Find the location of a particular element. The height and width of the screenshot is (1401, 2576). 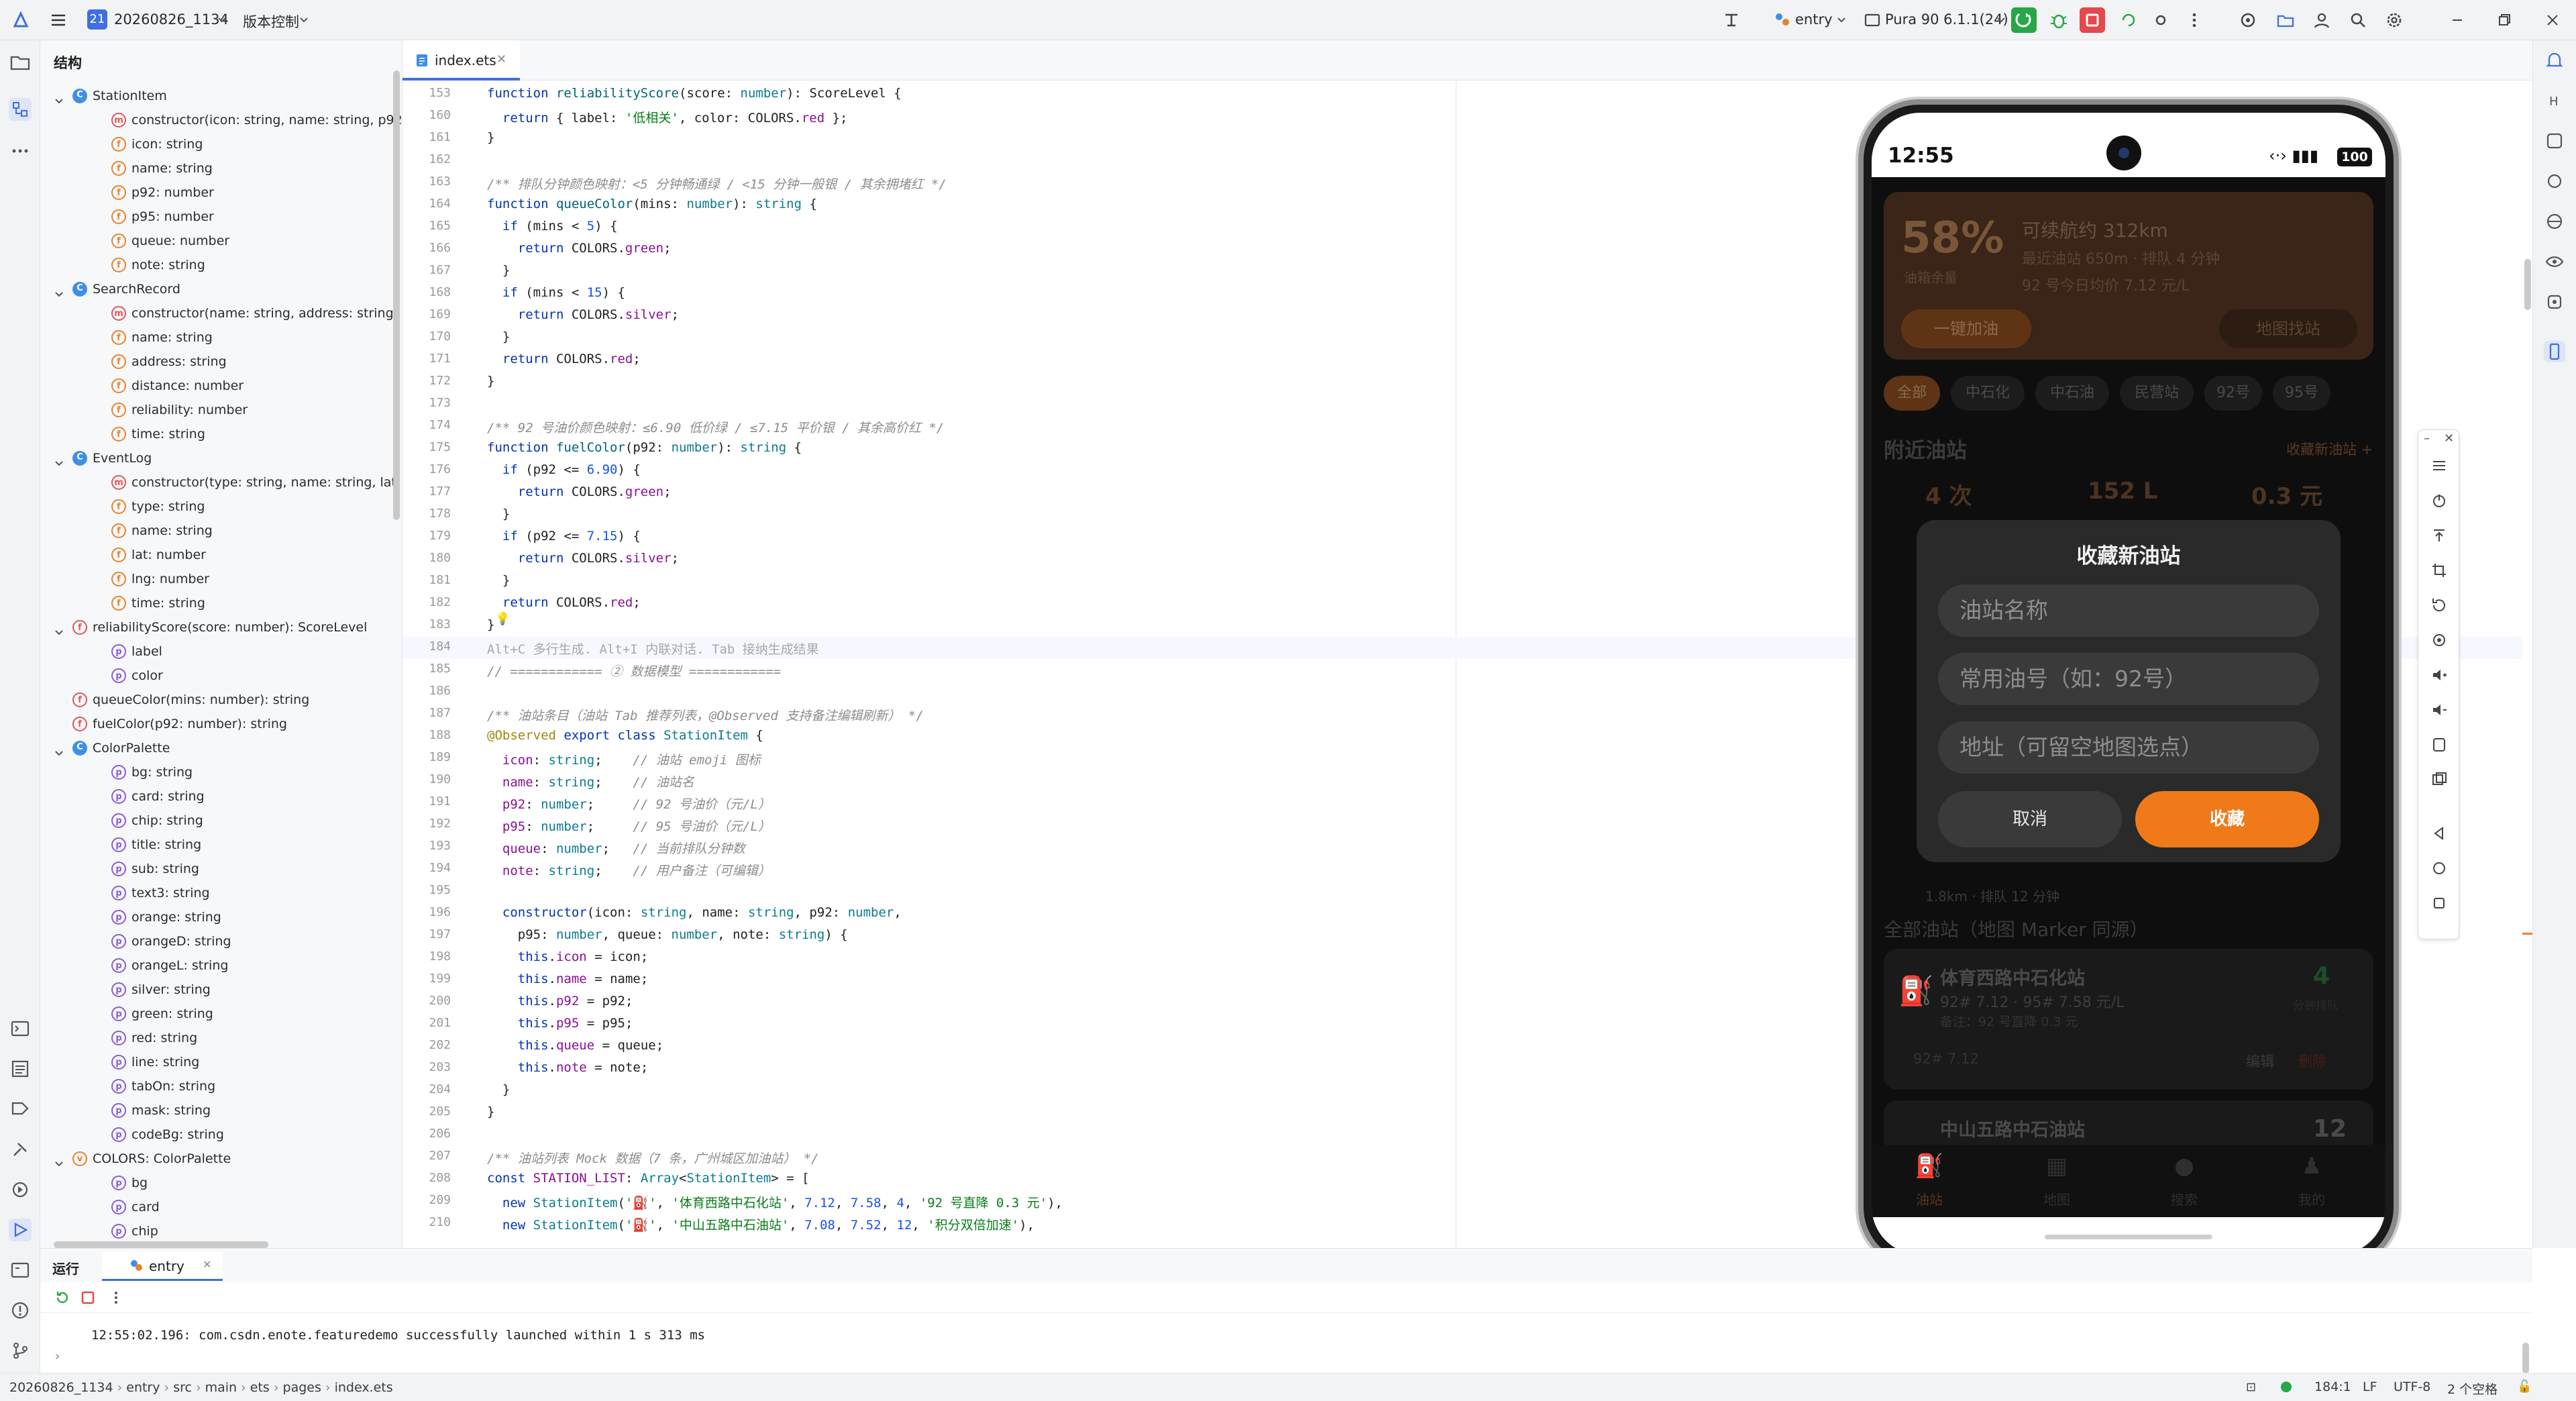

code-sync-icon: ⊡ is located at coordinates (2251, 1387).